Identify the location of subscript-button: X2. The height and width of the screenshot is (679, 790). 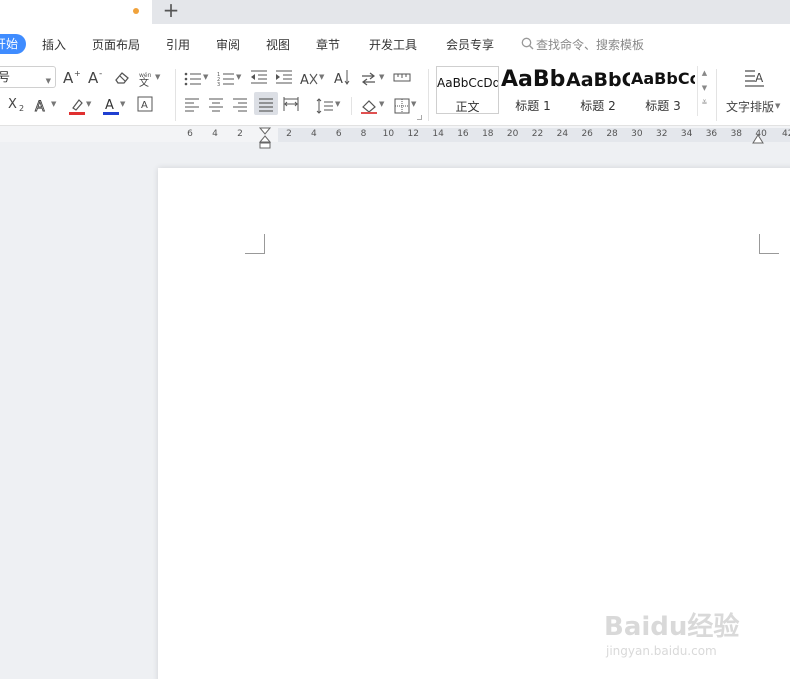
(18, 104).